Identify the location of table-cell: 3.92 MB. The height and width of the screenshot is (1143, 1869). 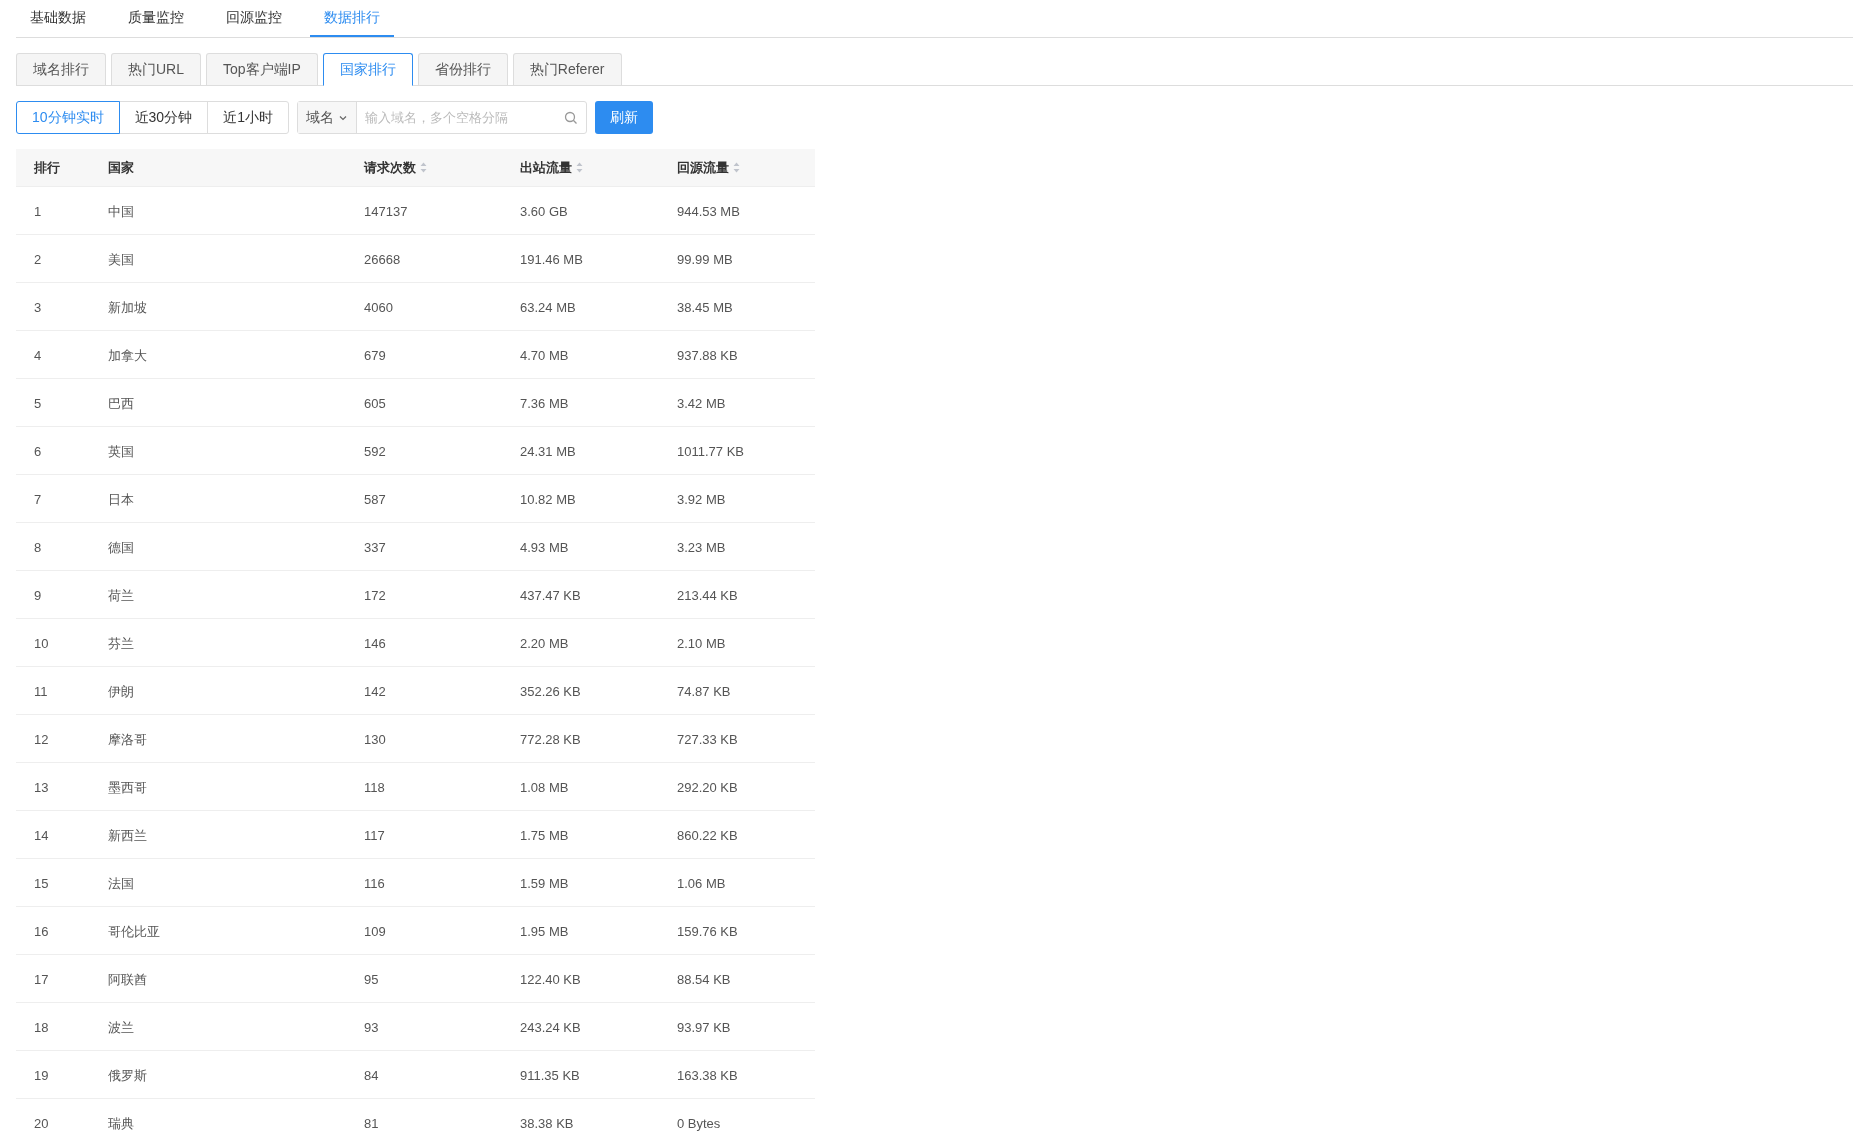
(701, 499).